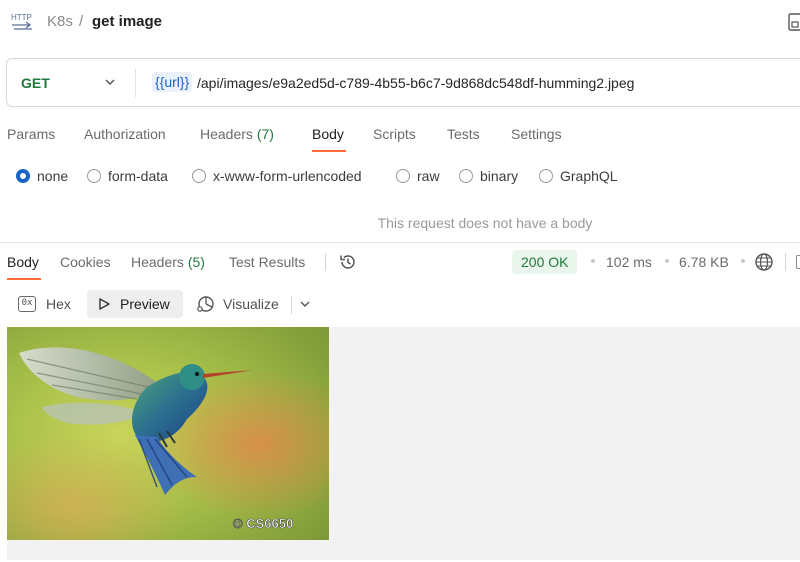 The image size is (800, 562). What do you see at coordinates (329, 151) in the screenshot?
I see `active-tab-indicator` at bounding box center [329, 151].